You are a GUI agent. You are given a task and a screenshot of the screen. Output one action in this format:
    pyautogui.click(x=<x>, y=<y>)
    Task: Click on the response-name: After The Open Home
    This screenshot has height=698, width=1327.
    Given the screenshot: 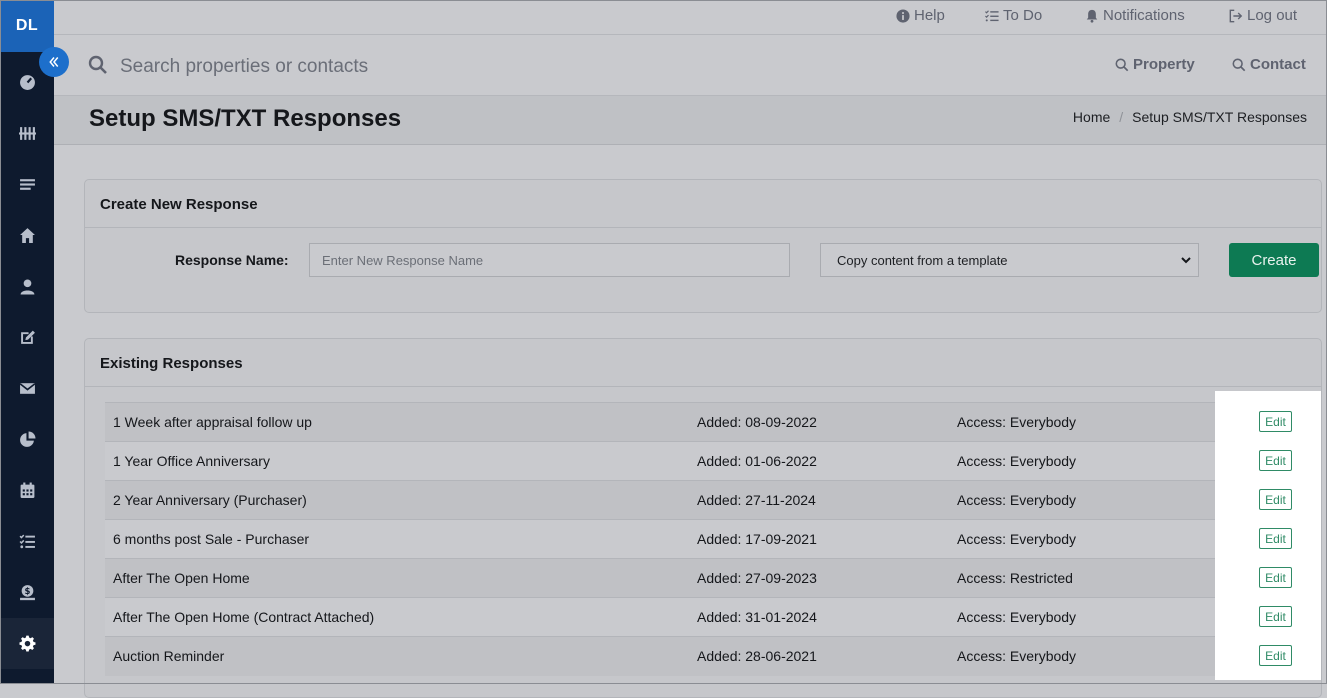 What is the action you would take?
    pyautogui.click(x=401, y=578)
    